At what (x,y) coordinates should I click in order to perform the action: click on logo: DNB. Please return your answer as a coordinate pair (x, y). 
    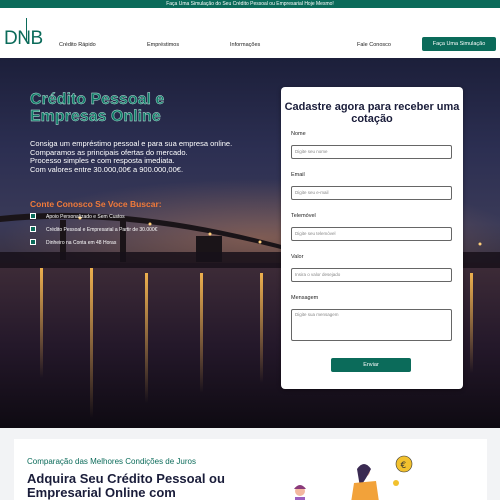
    Looking at the image, I should click on (23, 39).